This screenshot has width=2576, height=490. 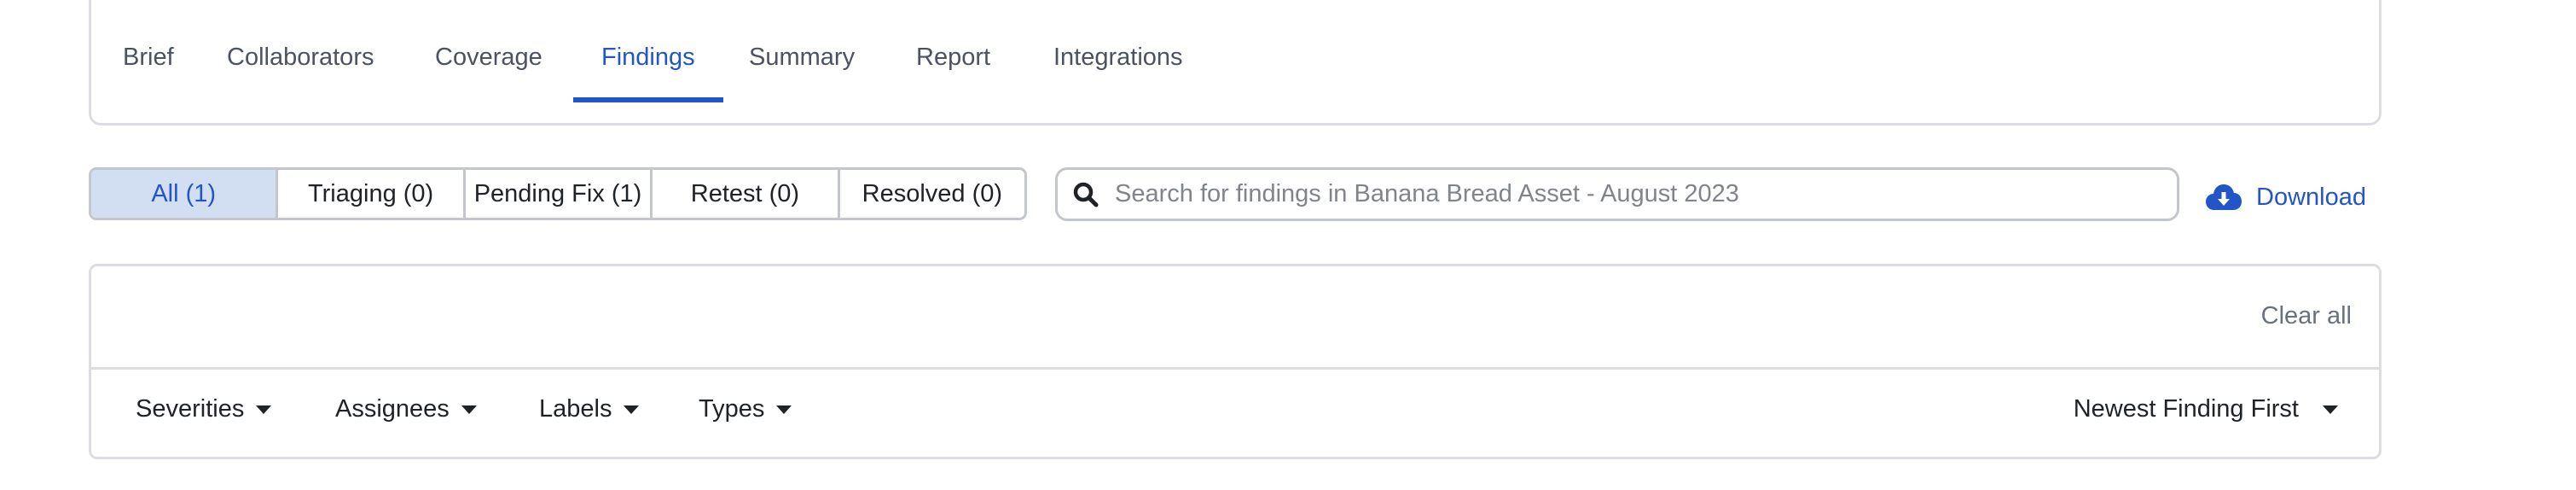 I want to click on assignees-dropdown: Assignees, so click(x=406, y=409).